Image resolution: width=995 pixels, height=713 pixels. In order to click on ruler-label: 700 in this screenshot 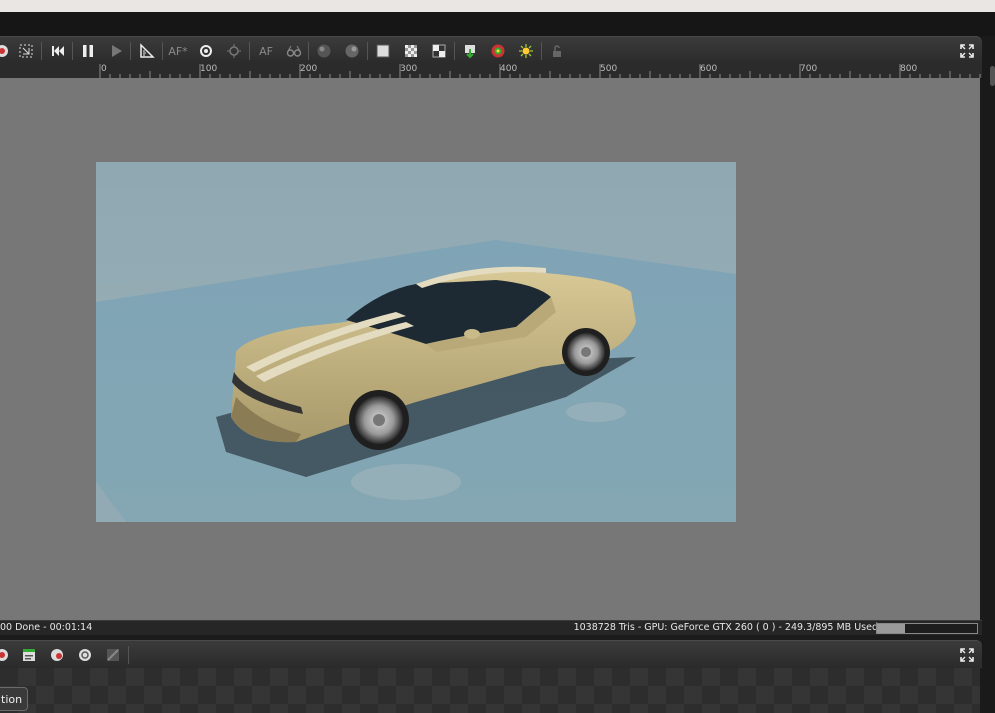, I will do `click(809, 69)`.